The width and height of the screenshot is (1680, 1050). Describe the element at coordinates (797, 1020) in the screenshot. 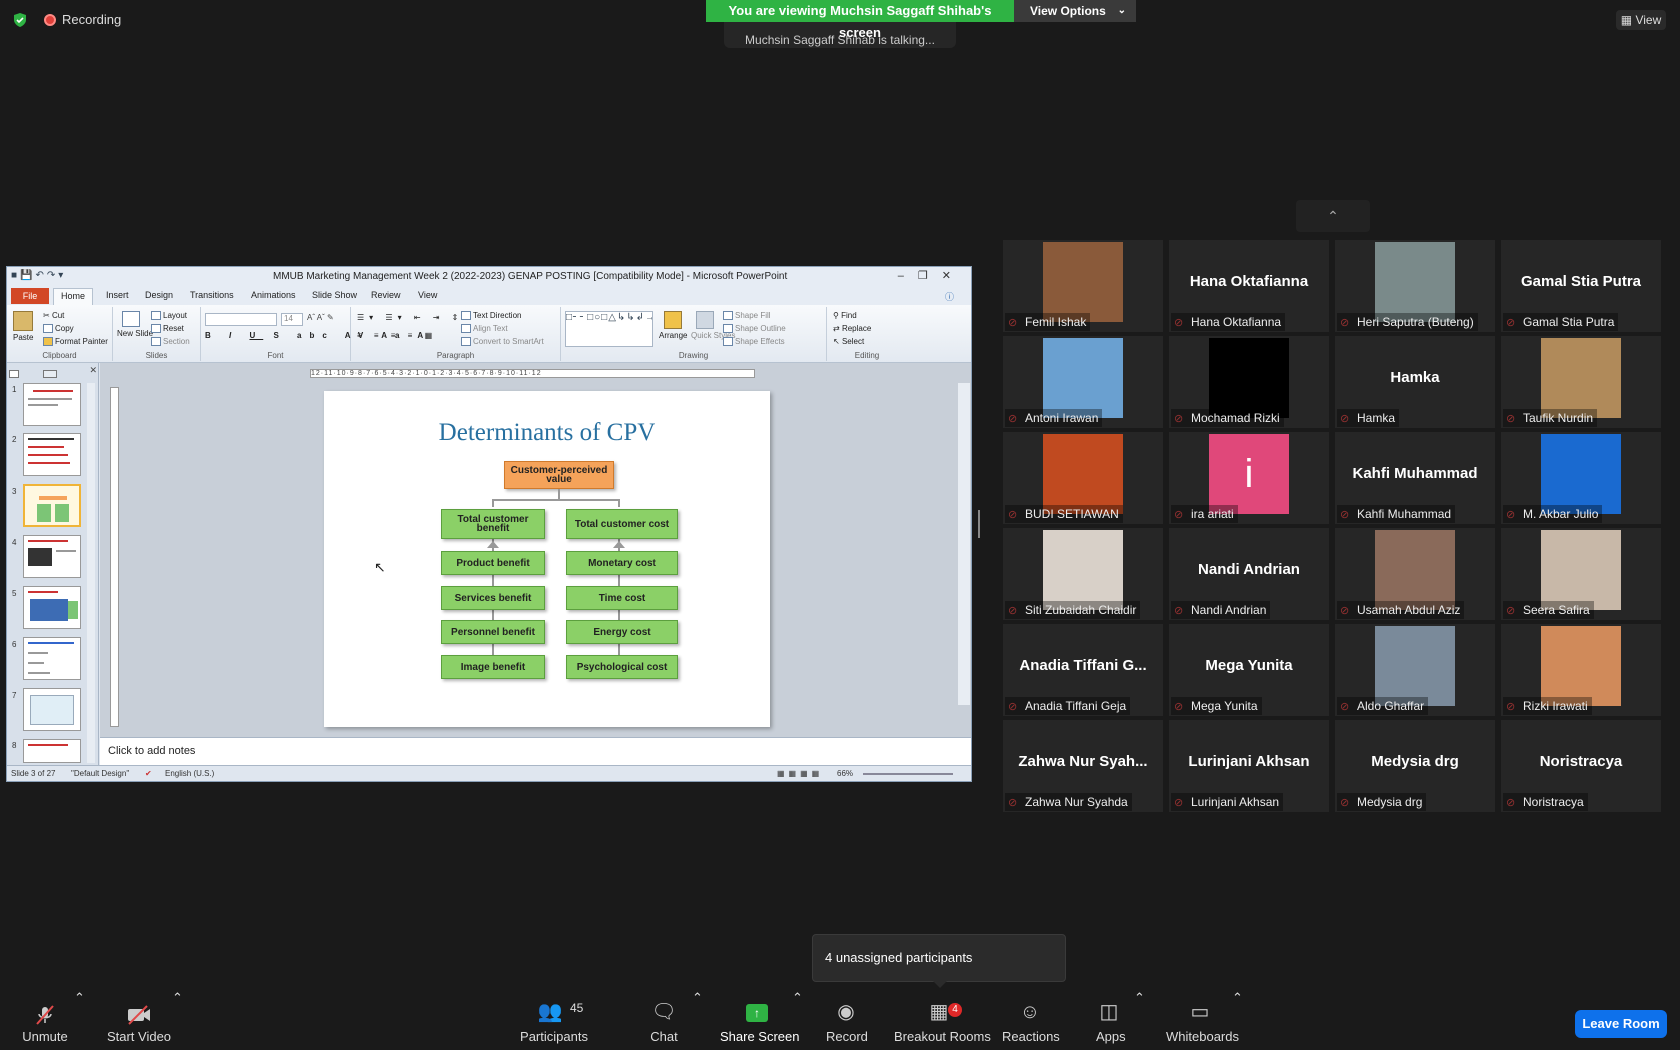

I see `share-options-caret: ⌃` at that location.